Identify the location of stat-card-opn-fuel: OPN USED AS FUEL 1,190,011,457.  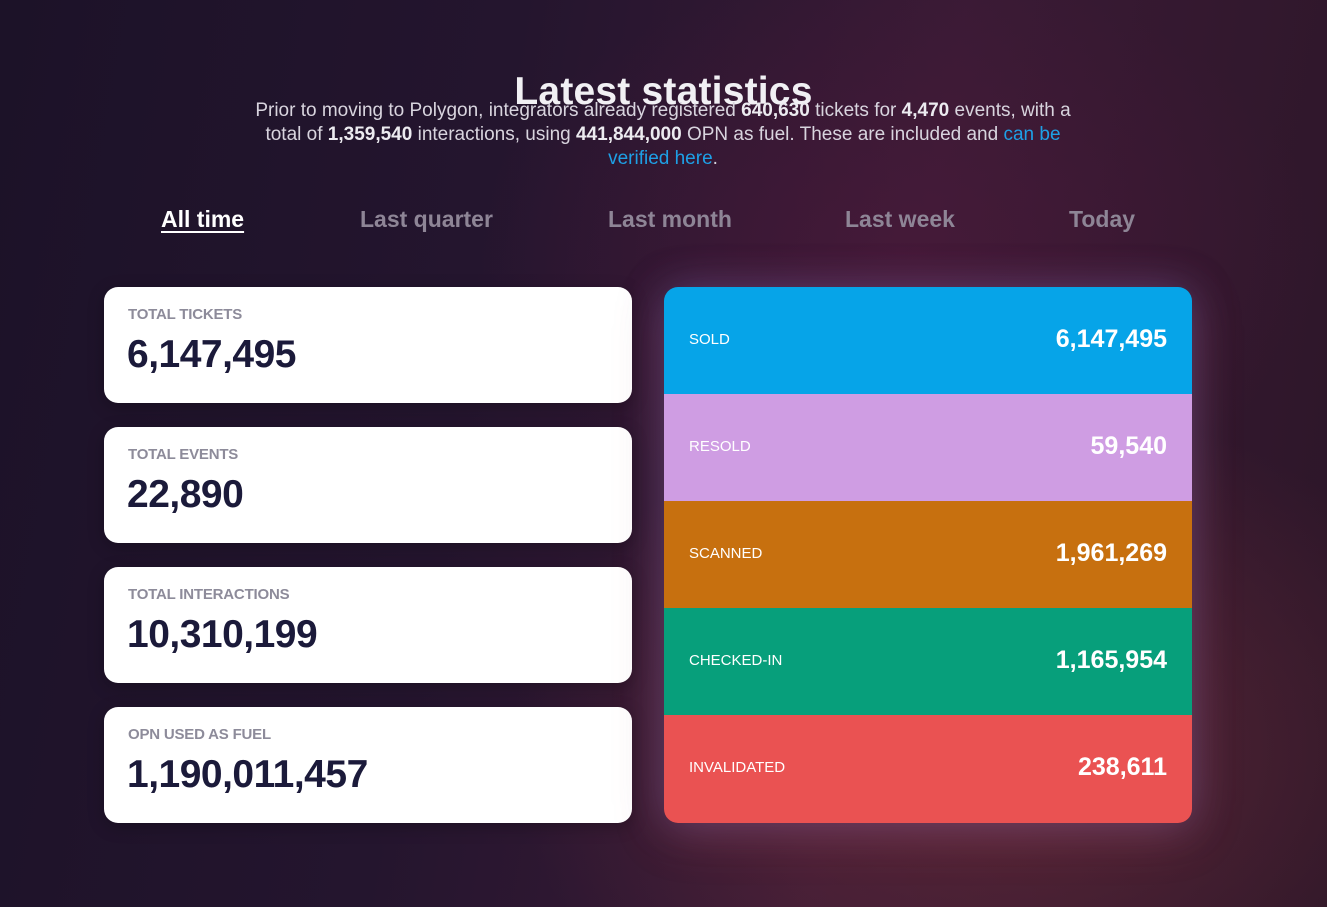
(368, 765).